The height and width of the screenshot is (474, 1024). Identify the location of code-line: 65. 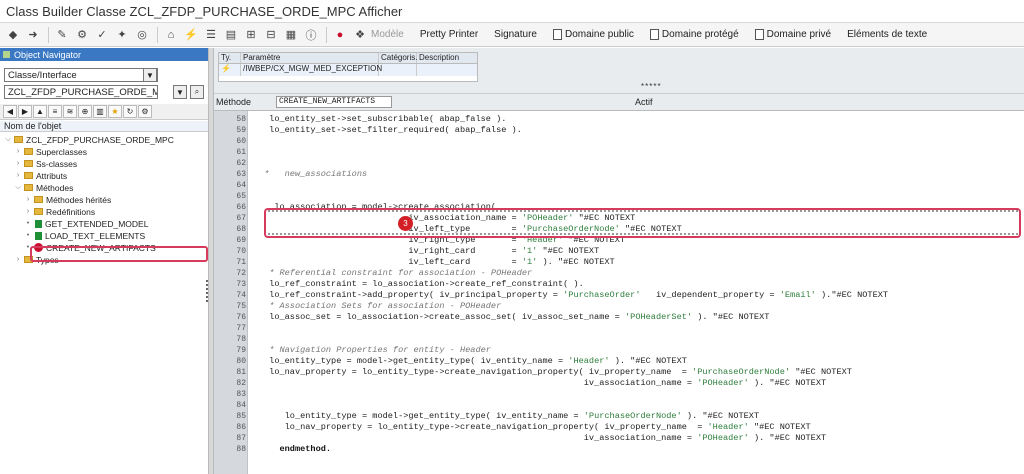
(619, 196).